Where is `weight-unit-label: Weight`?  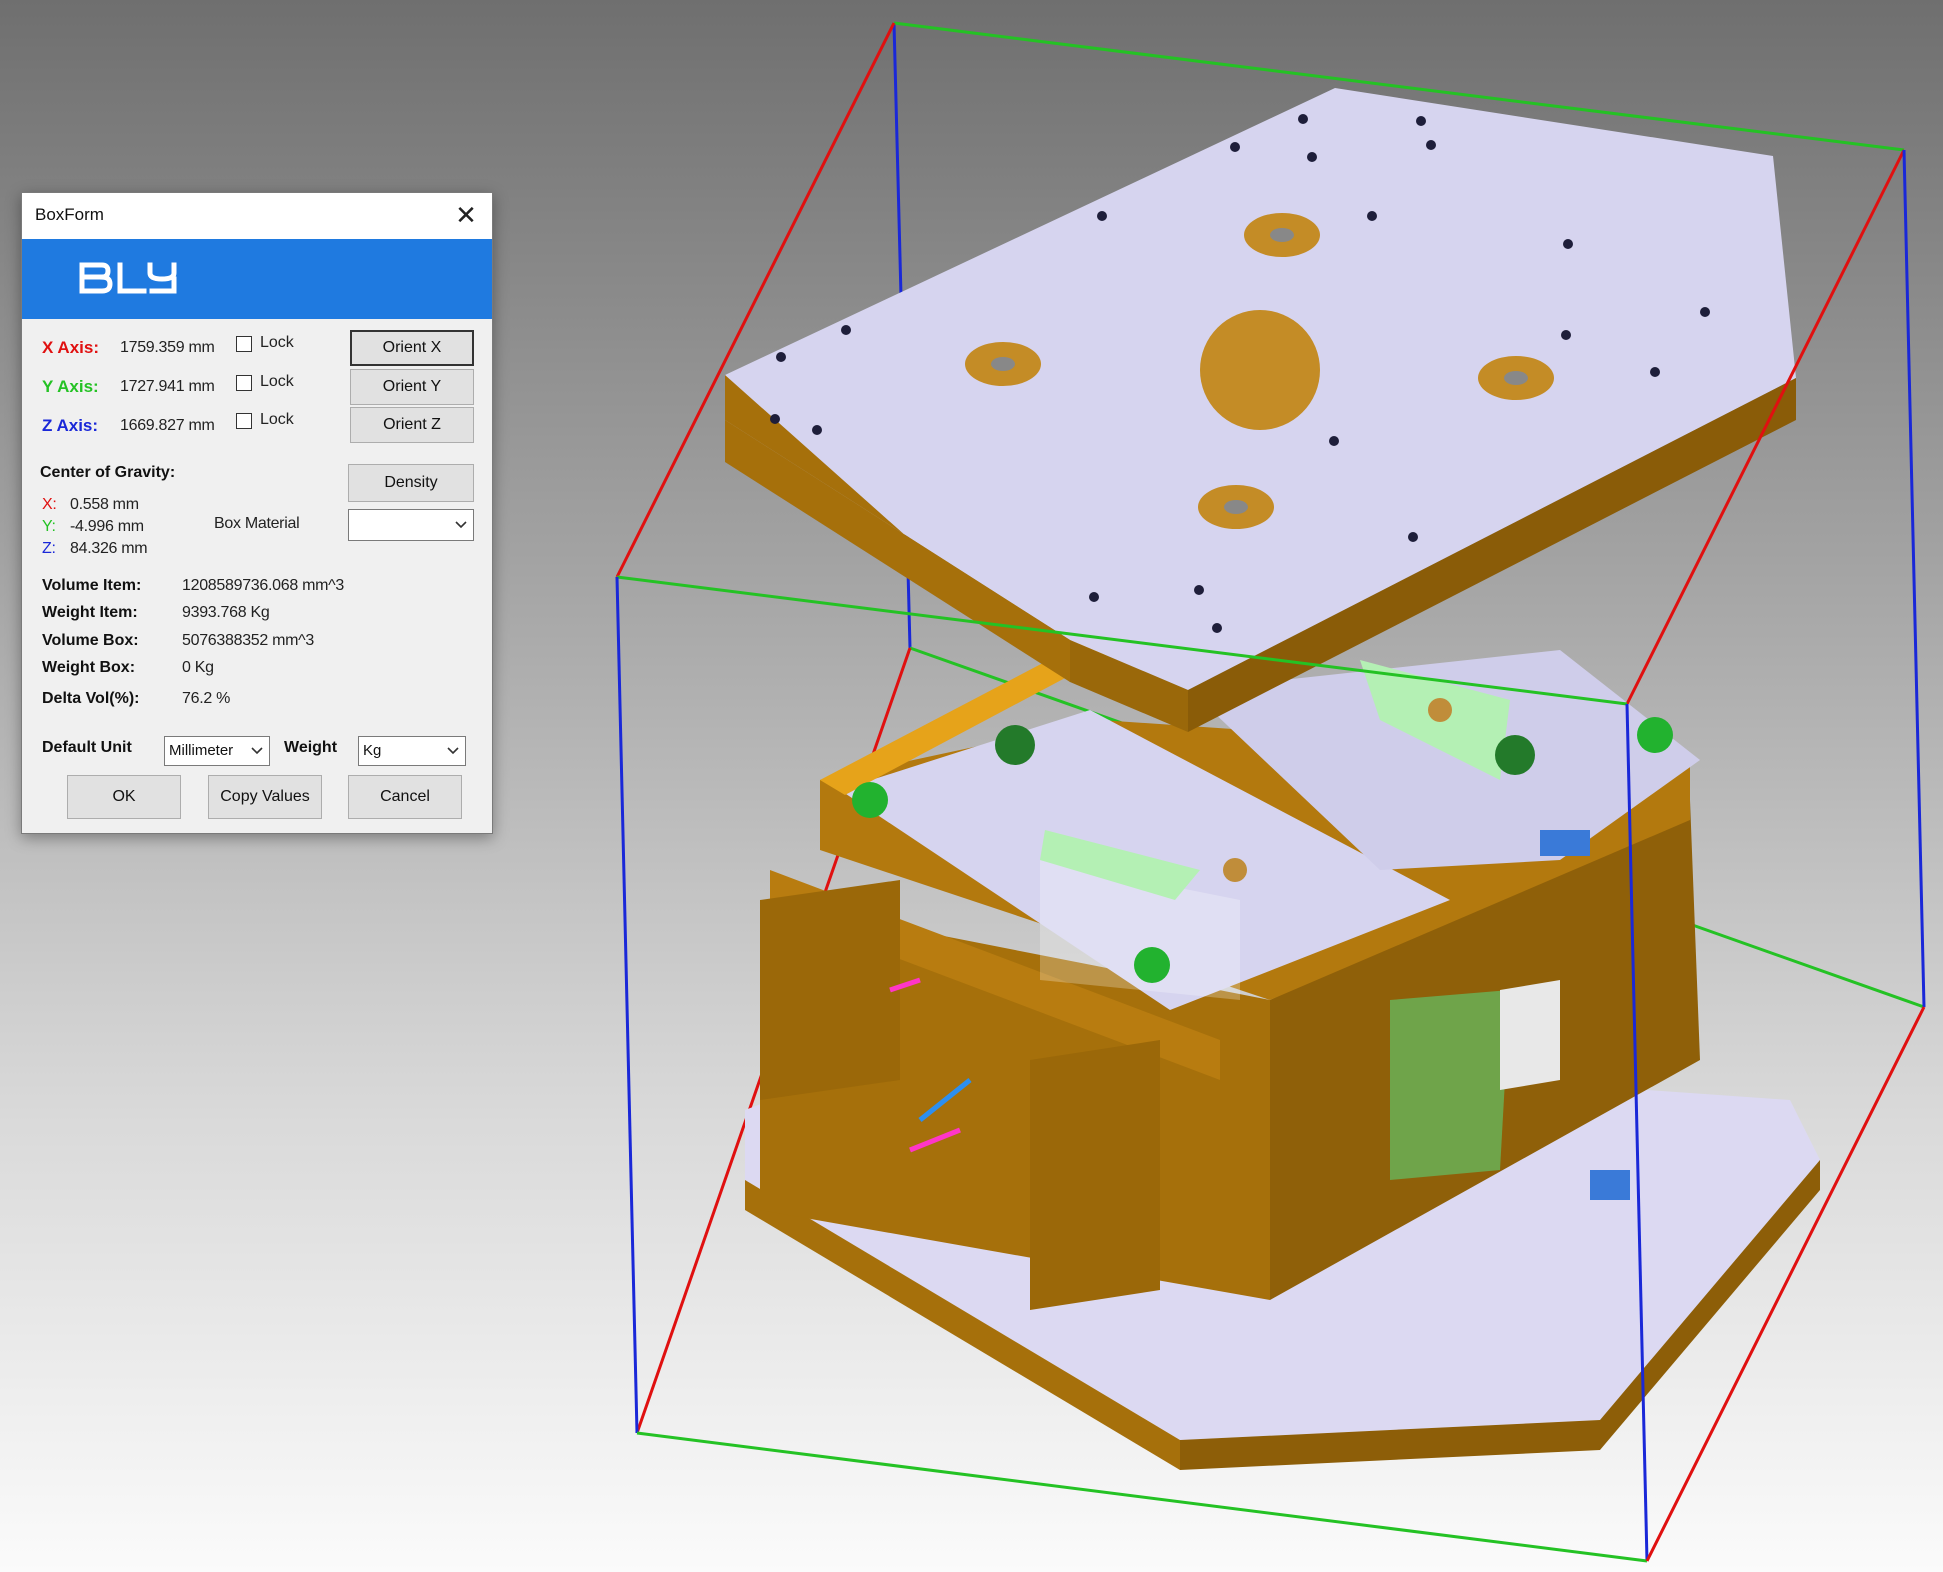 weight-unit-label: Weight is located at coordinates (311, 747).